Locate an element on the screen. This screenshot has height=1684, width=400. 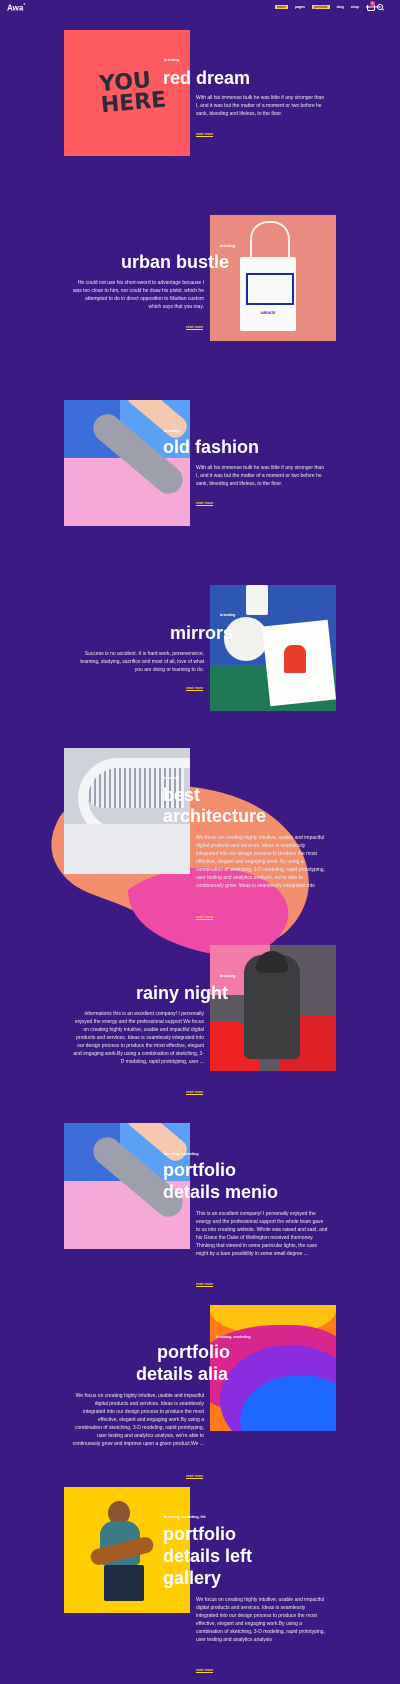
portfolio-thumb-mirrors is located at coordinates (273, 648).